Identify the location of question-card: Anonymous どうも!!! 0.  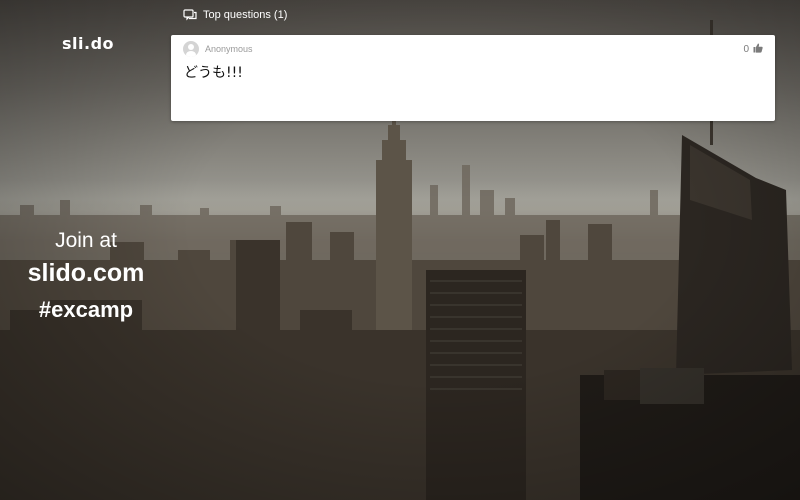
(473, 78).